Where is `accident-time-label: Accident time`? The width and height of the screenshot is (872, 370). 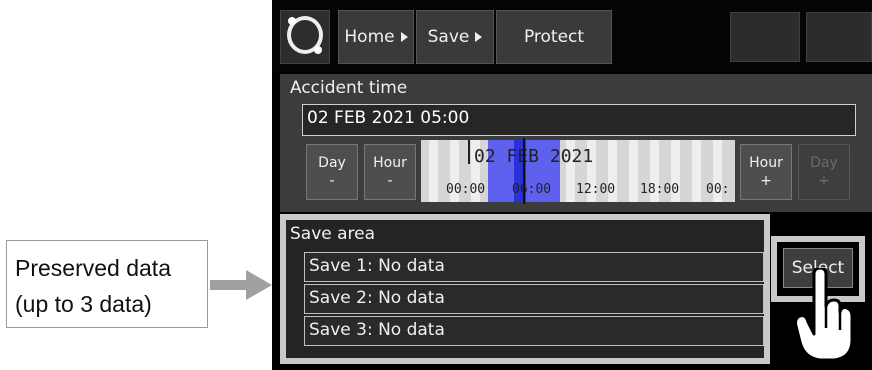
accident-time-label: Accident time is located at coordinates (349, 88).